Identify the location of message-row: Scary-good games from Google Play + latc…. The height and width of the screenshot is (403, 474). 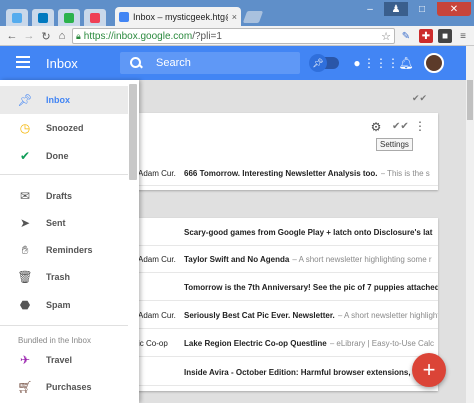
(288, 233).